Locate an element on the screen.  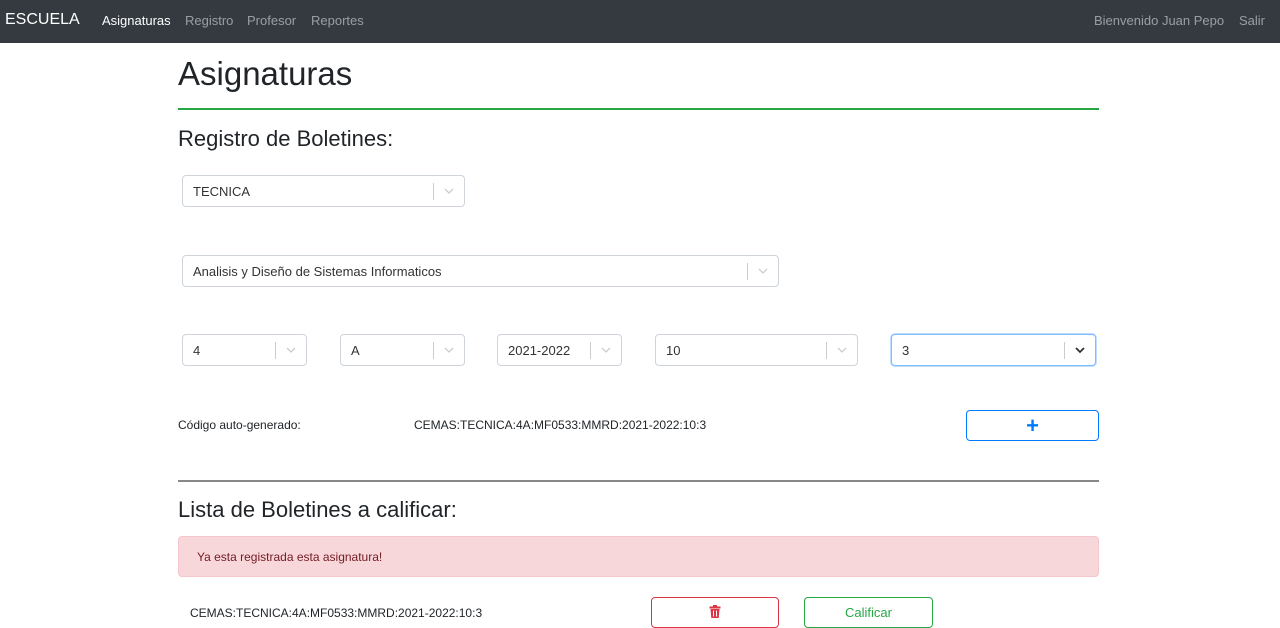
nav-item-registro: Registro is located at coordinates (209, 20).